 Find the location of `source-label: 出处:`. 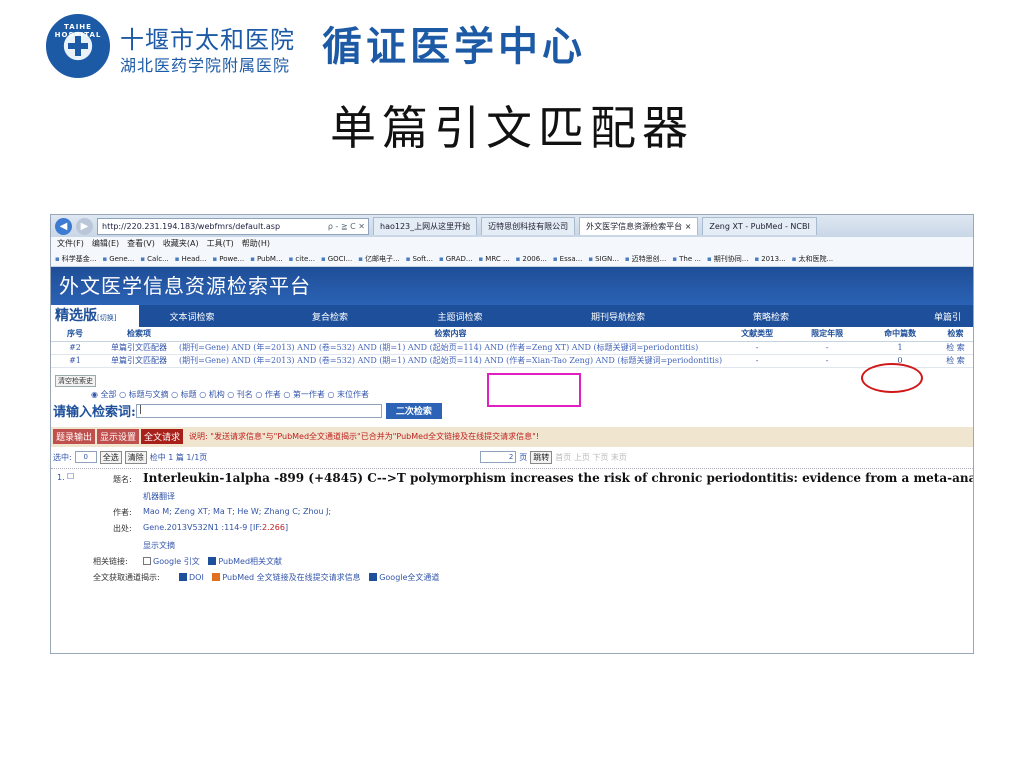

source-label: 出处: is located at coordinates (122, 528).